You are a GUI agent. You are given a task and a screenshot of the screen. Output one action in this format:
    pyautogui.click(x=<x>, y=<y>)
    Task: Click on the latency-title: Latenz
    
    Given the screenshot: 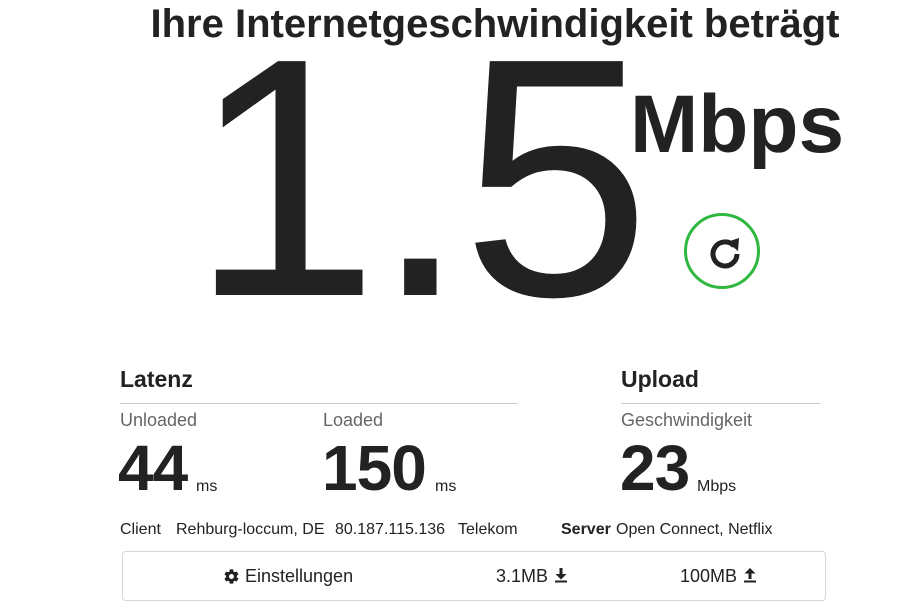 What is the action you would take?
    pyautogui.click(x=156, y=379)
    